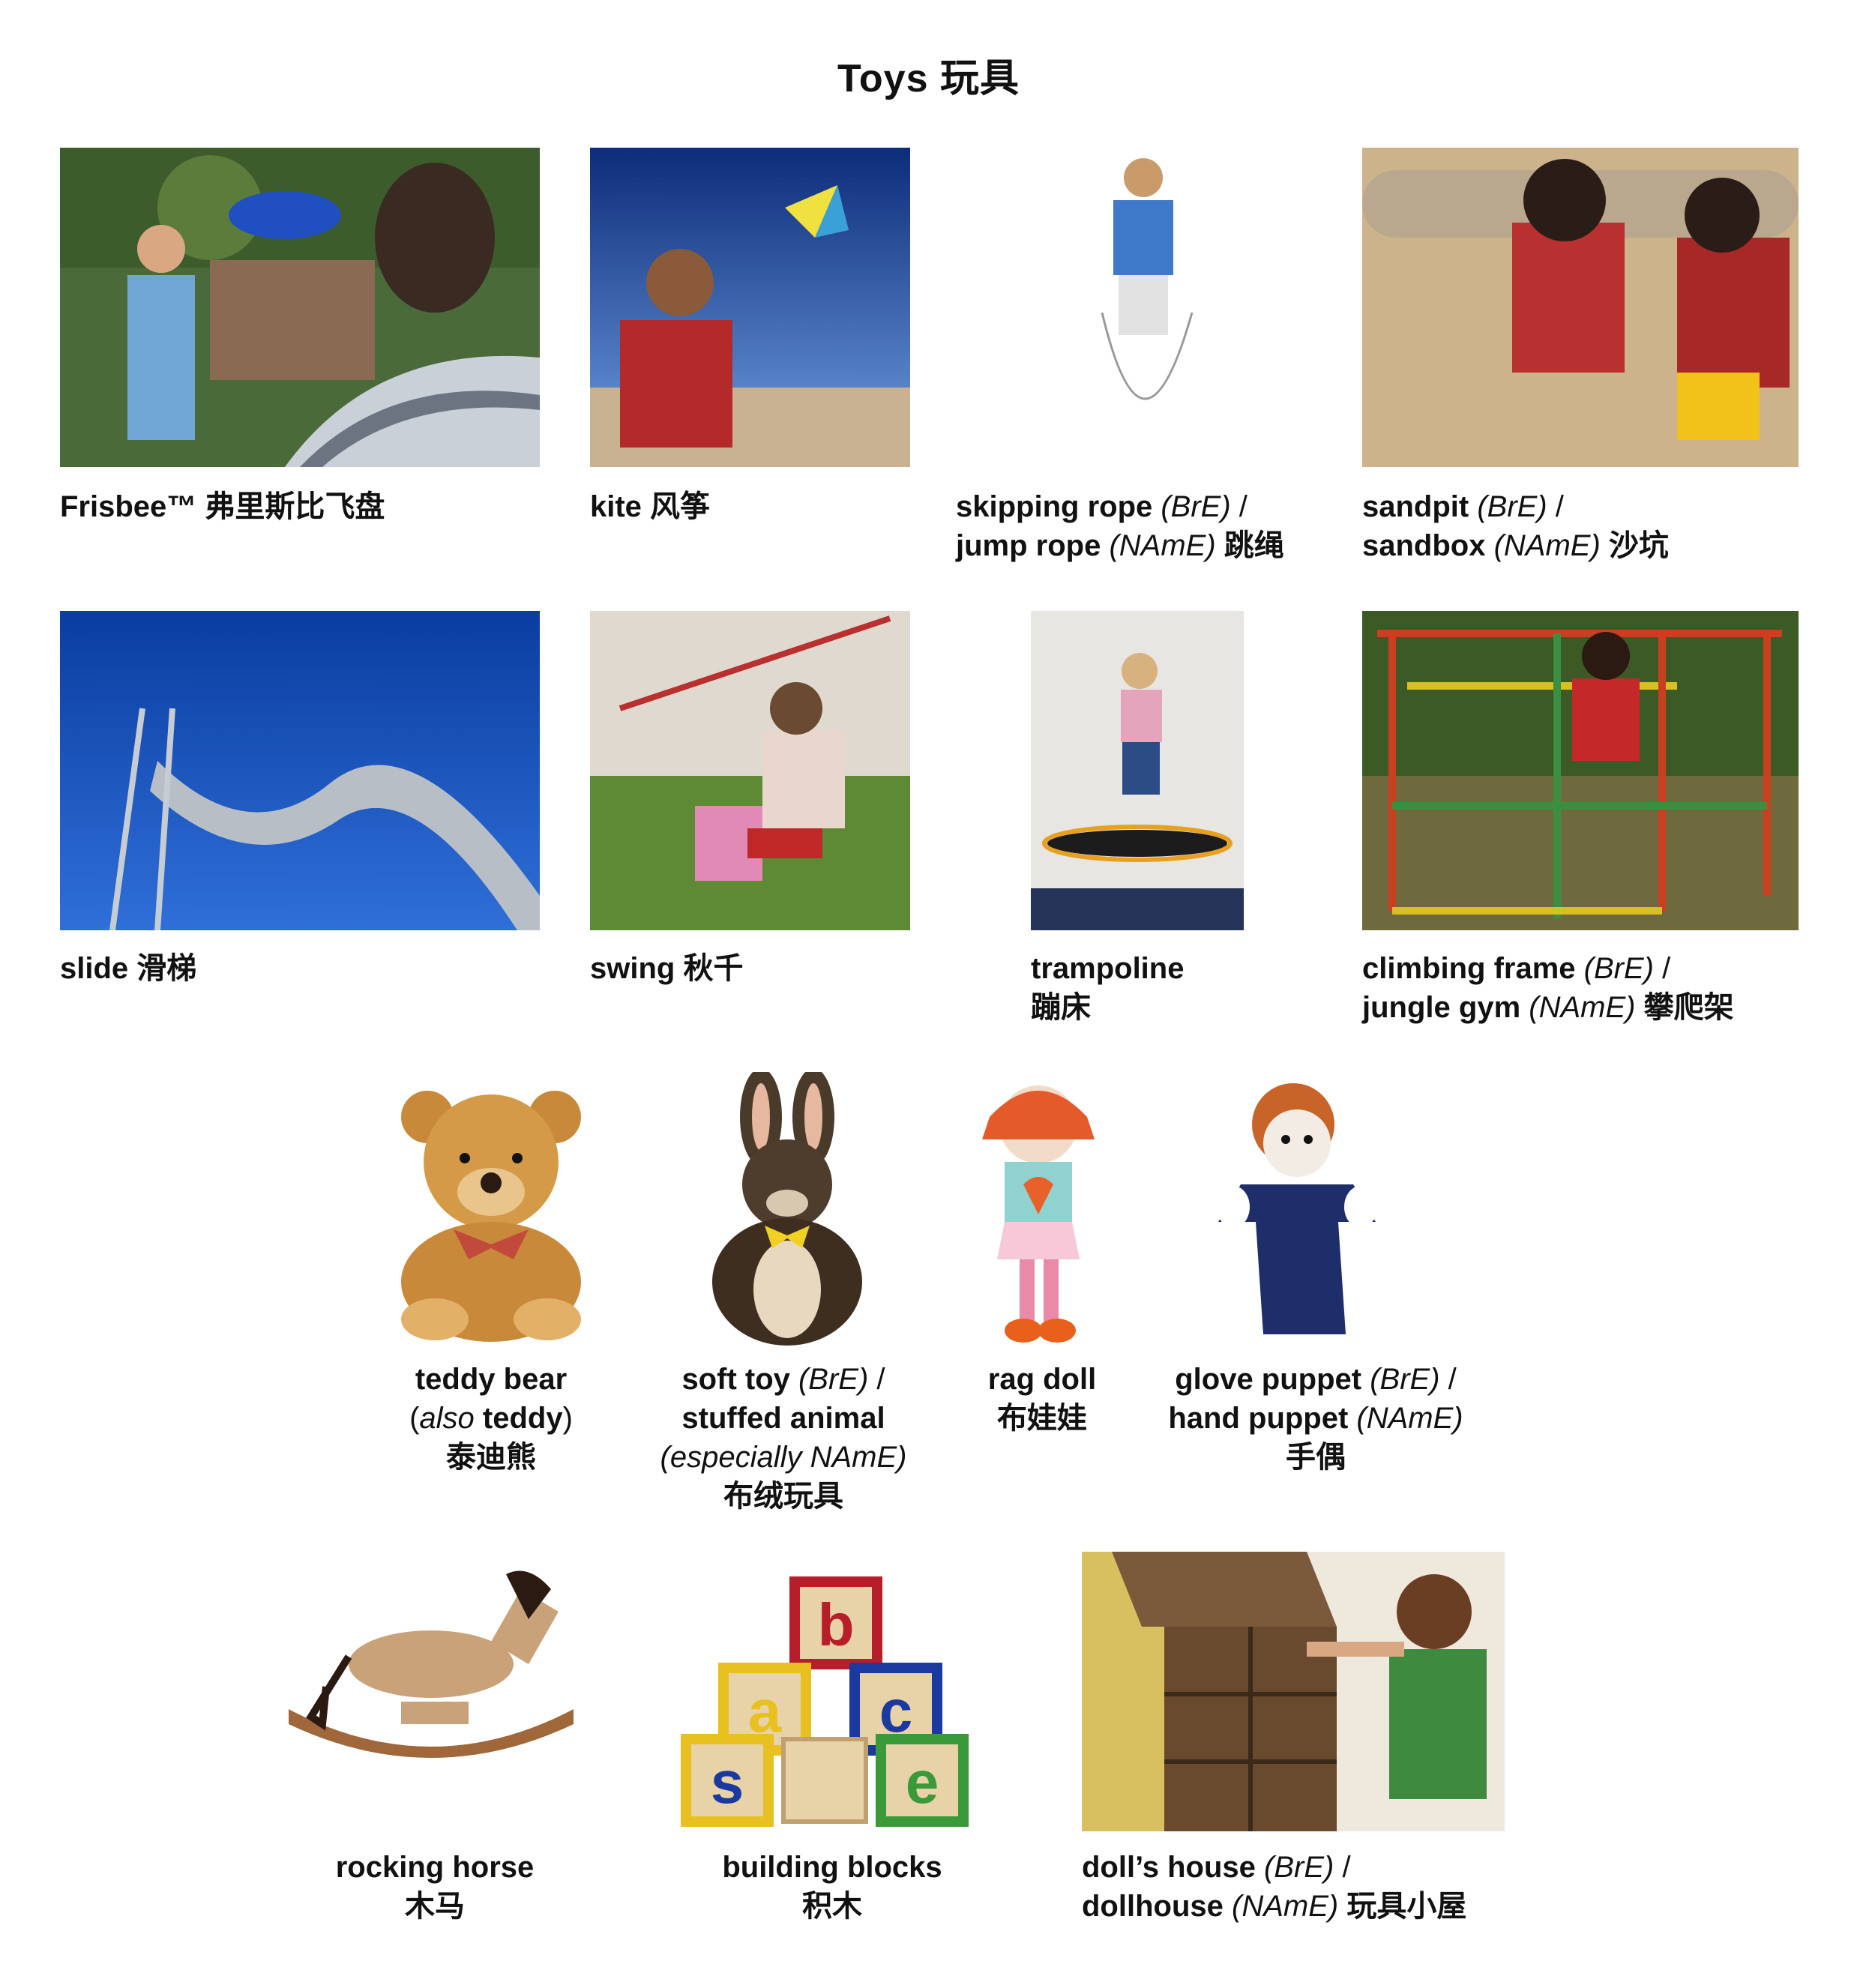 The image size is (1857, 1988). I want to click on dolls-house-photo, so click(1293, 1691).